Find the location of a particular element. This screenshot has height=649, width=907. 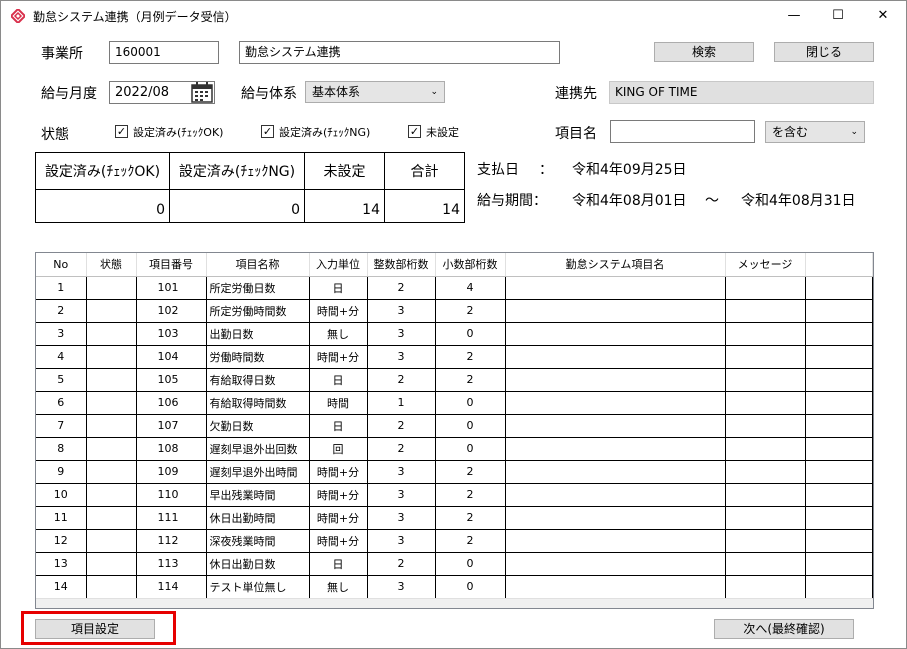

column-header: 項目名称 is located at coordinates (258, 265).